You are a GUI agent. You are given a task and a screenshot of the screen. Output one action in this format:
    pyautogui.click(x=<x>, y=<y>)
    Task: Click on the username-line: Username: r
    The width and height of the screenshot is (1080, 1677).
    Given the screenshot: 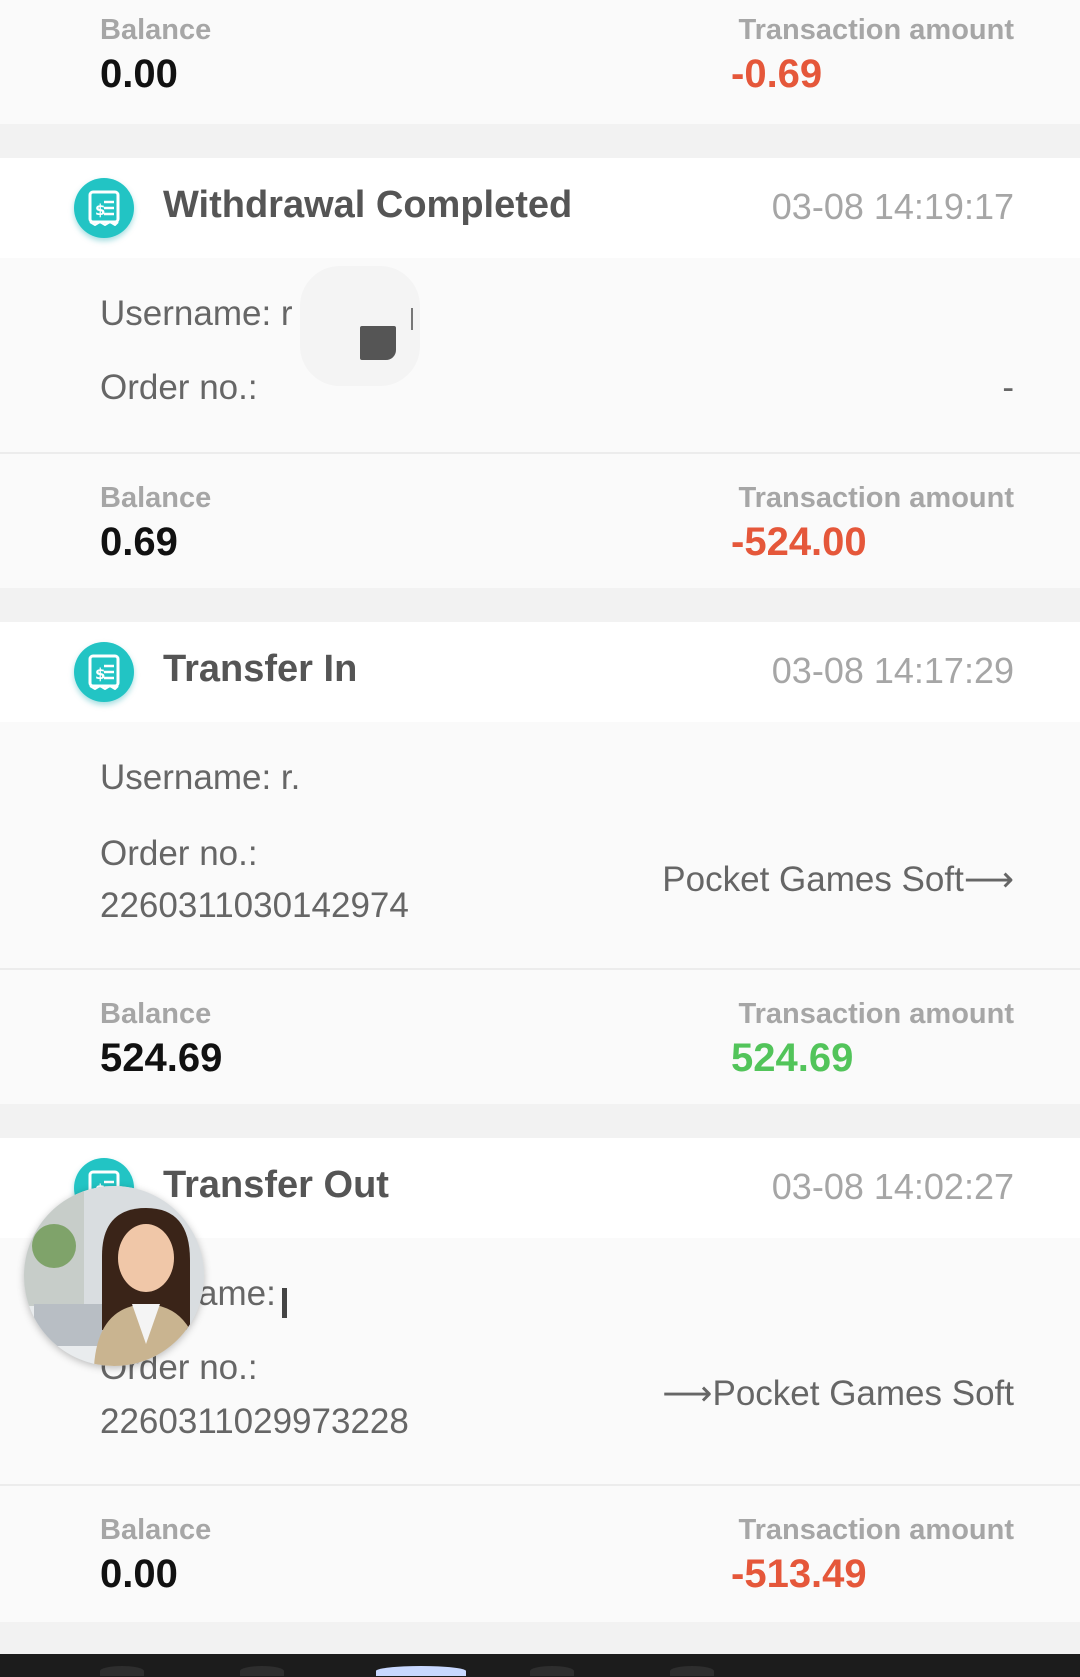 What is the action you would take?
    pyautogui.click(x=196, y=313)
    